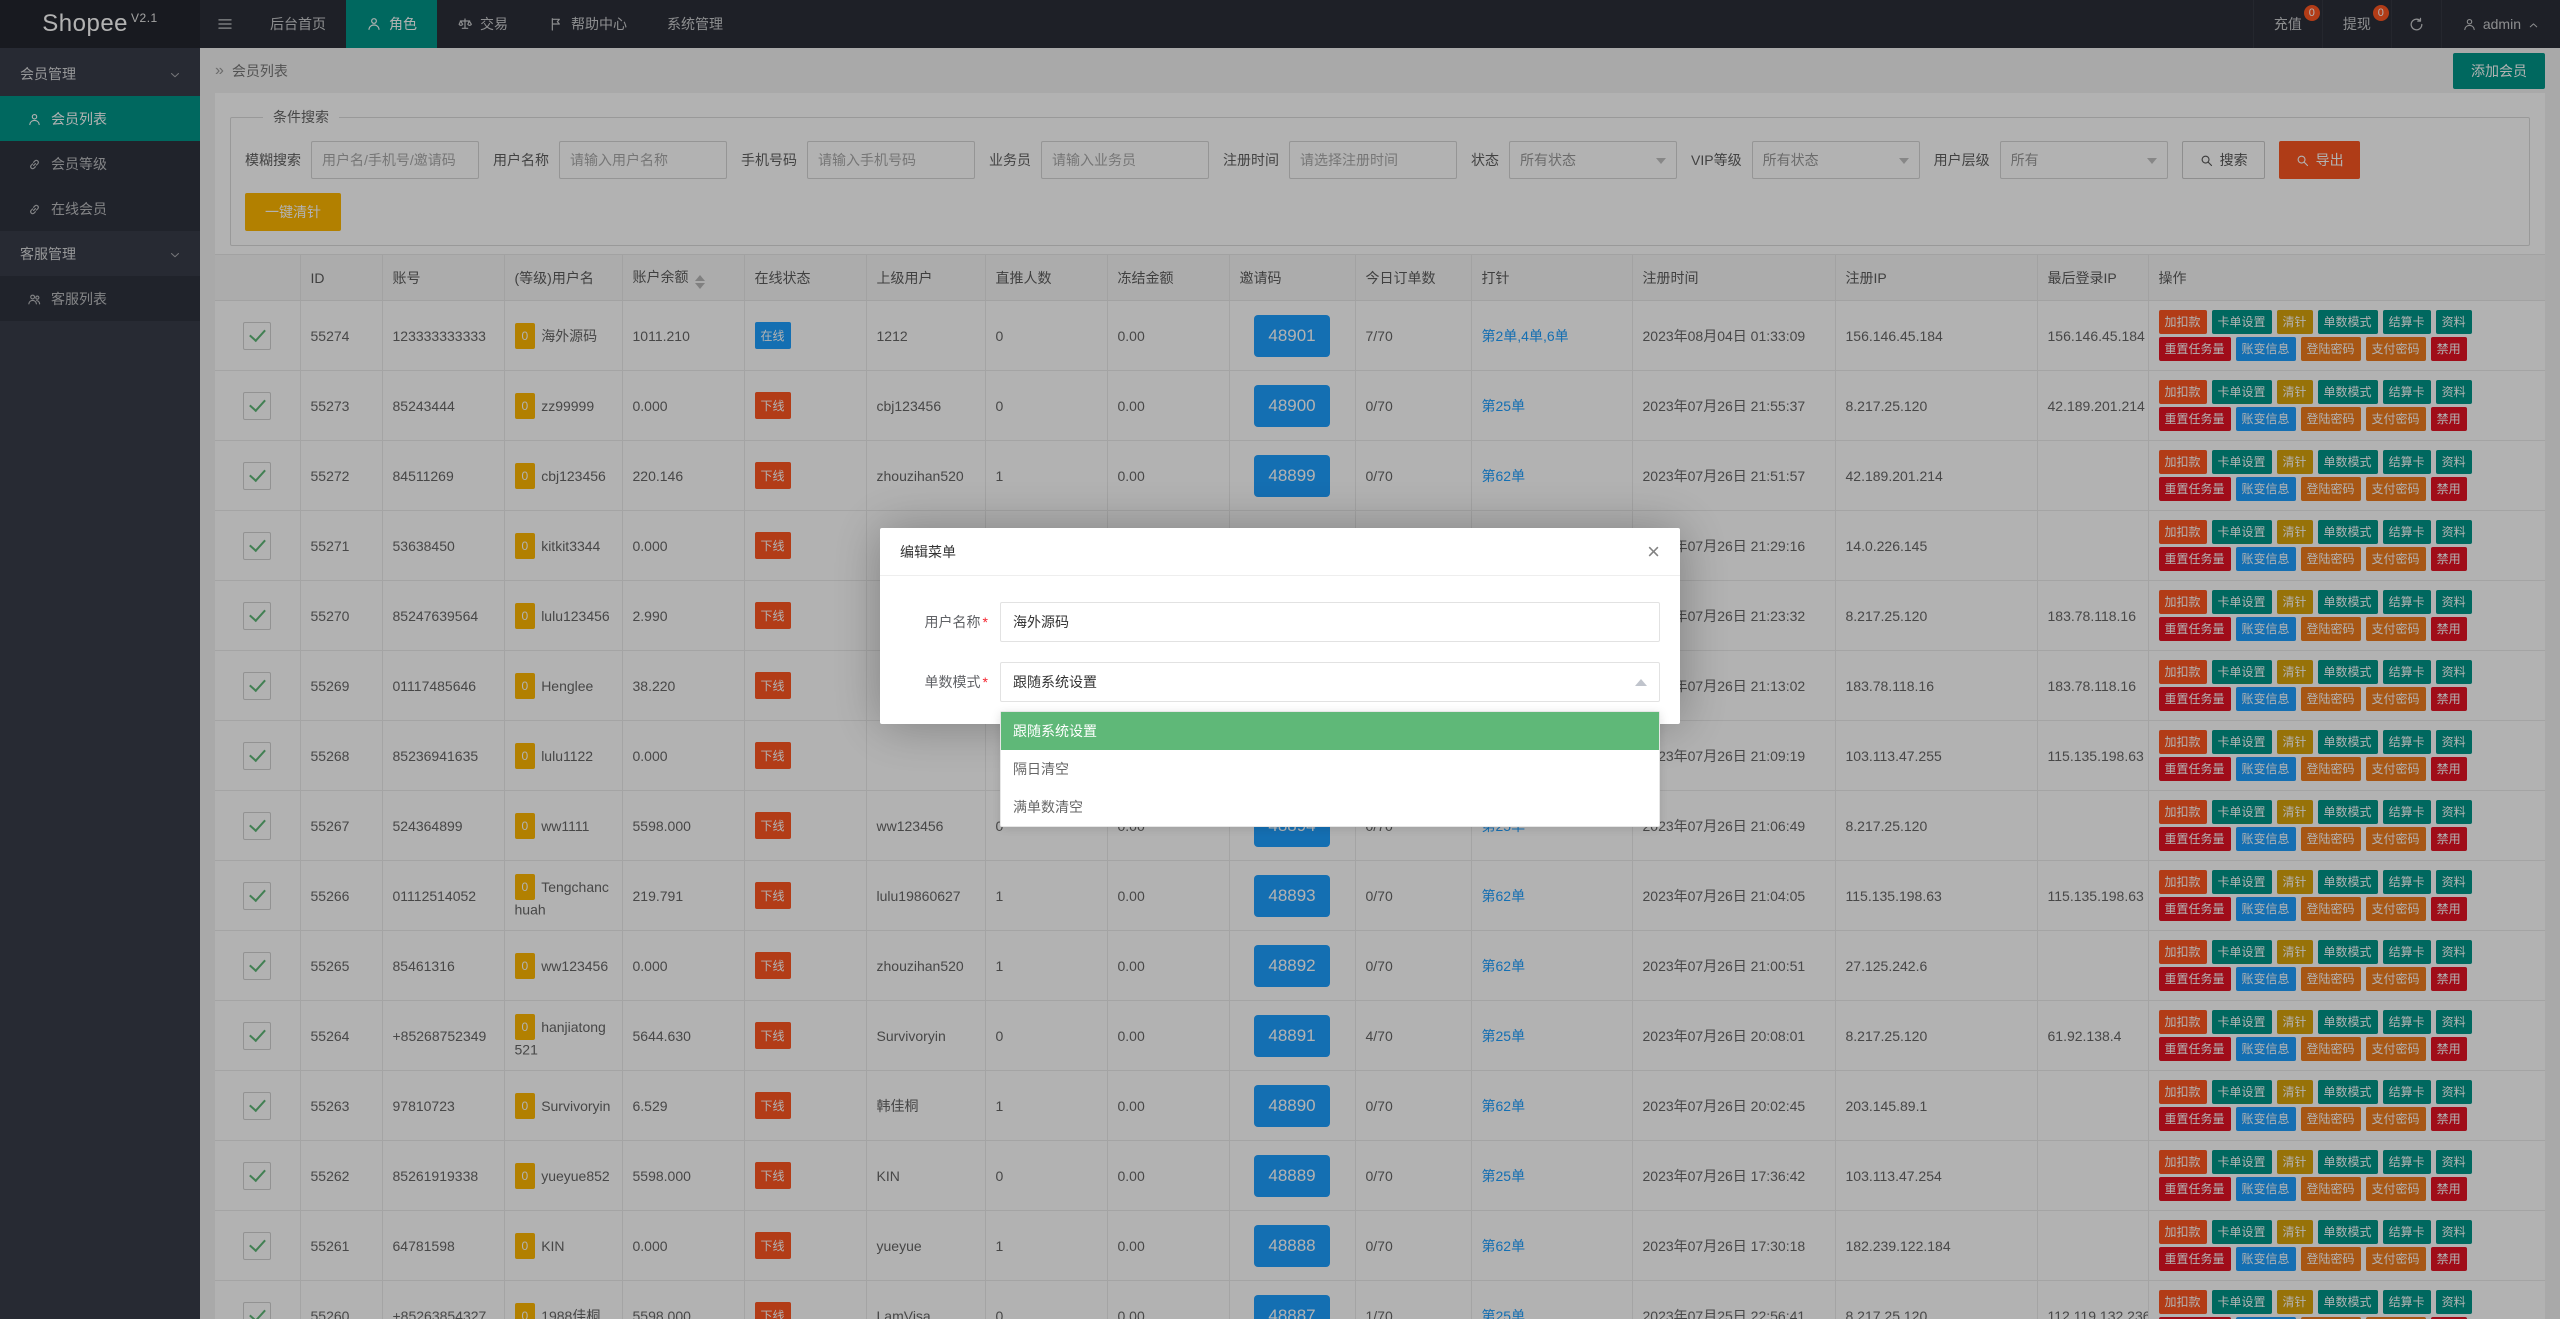 This screenshot has height=1319, width=2560. I want to click on dropdown-option-1: 隔日清空, so click(1330, 769).